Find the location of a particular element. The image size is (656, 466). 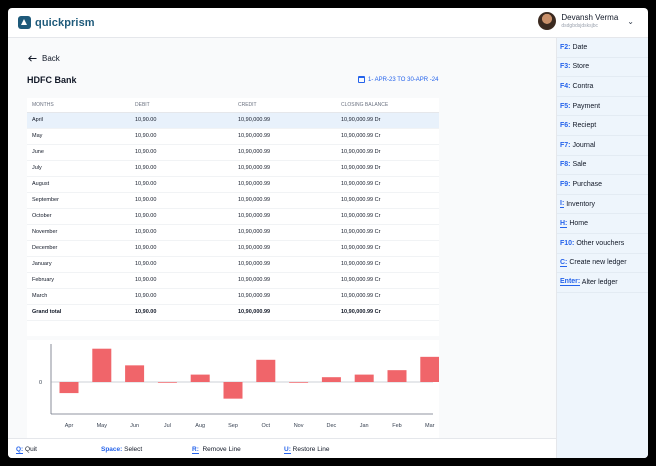

shortcut-label: Contra is located at coordinates (582, 86).